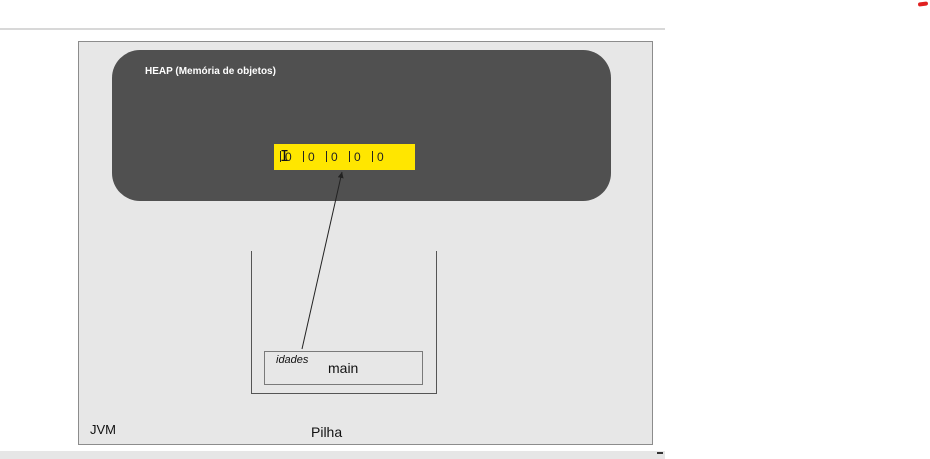 The width and height of the screenshot is (930, 459). Describe the element at coordinates (210, 71) in the screenshot. I see `heap-title: HEAP (Memória de objetos)` at that location.